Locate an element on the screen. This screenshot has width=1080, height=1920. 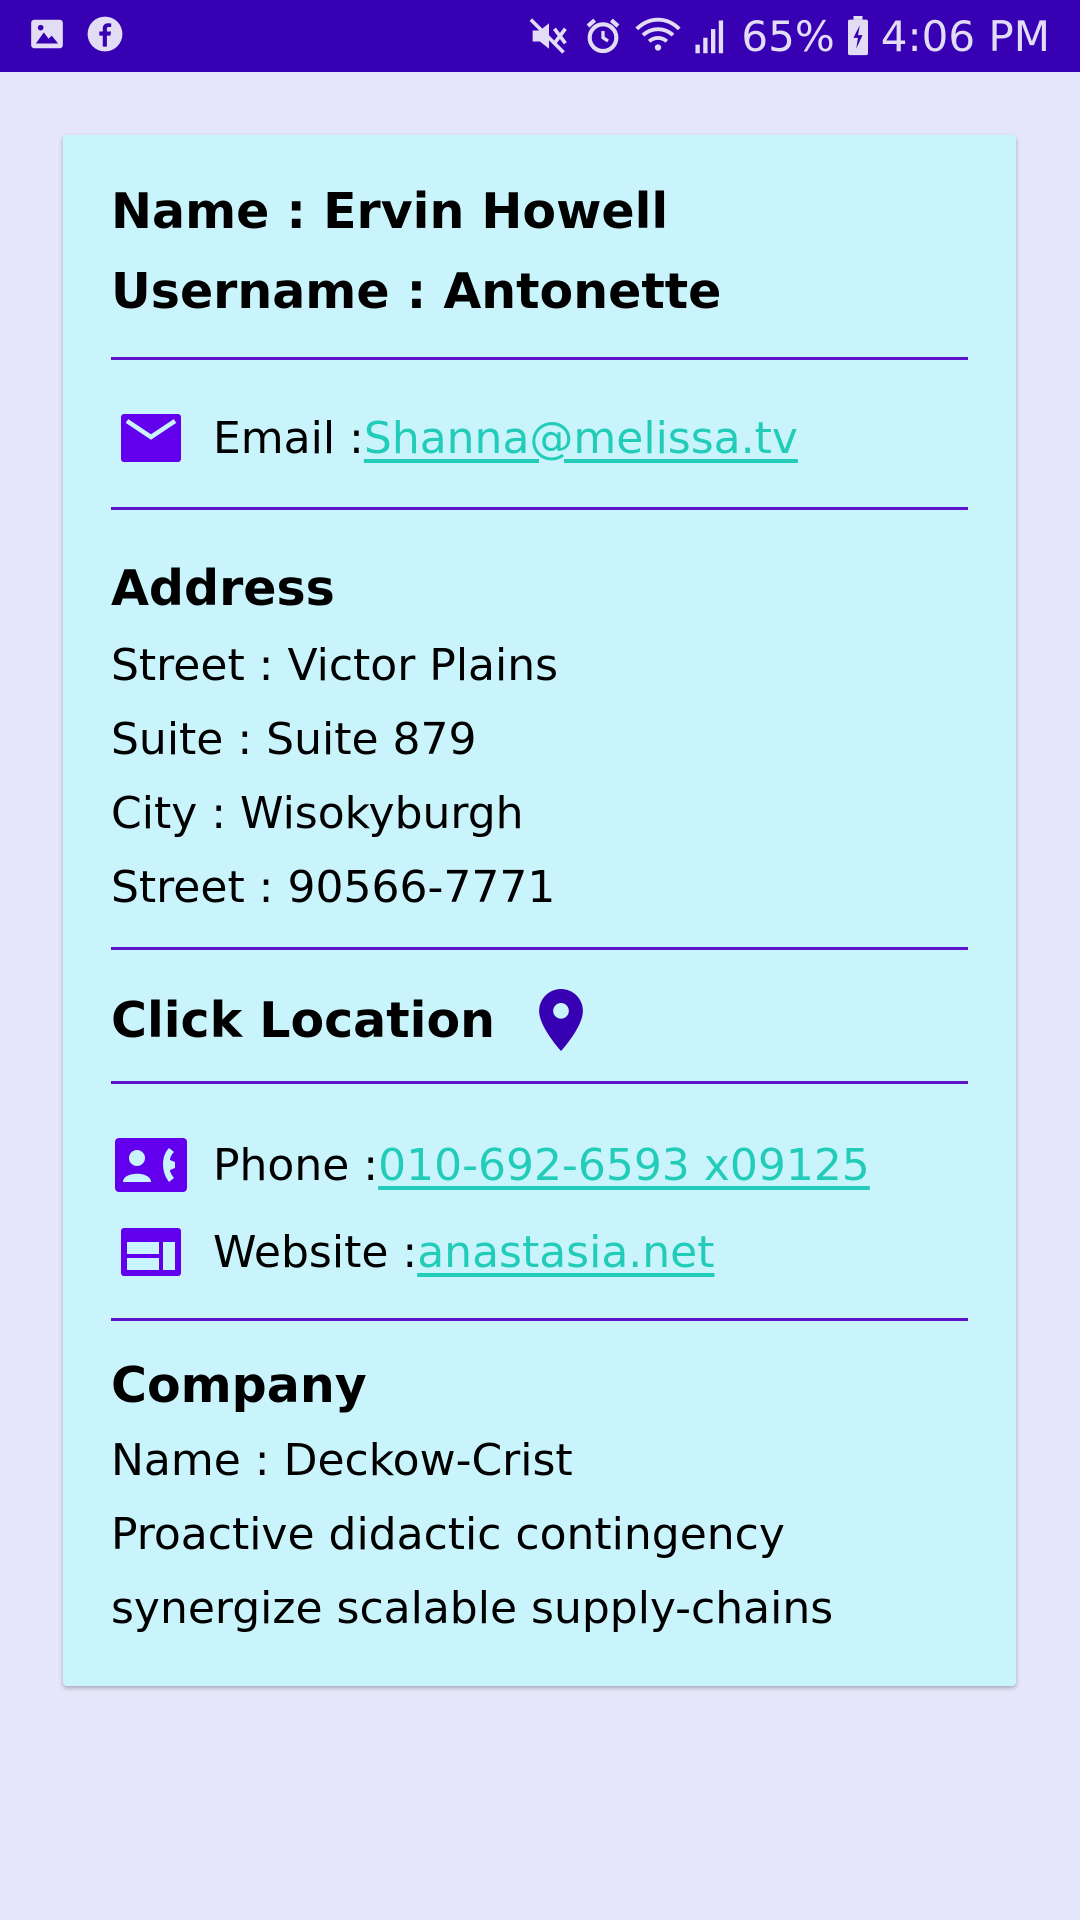
mute-icon is located at coordinates (549, 36).